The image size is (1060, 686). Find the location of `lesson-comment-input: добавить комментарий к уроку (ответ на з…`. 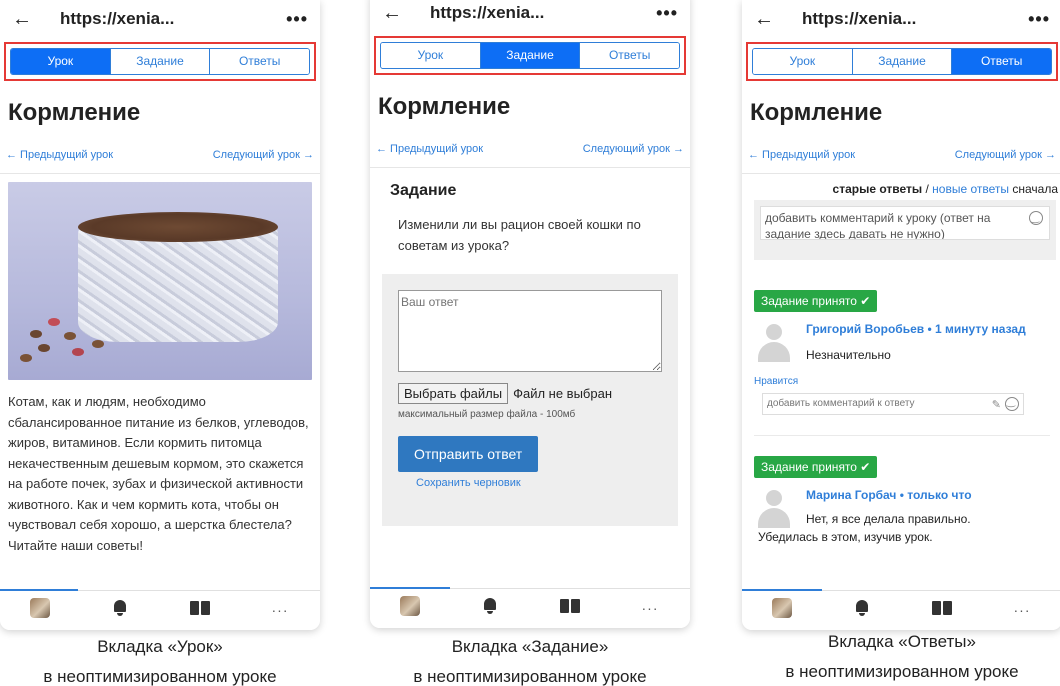

lesson-comment-input: добавить комментарий к уроку (ответ на з… is located at coordinates (905, 223).